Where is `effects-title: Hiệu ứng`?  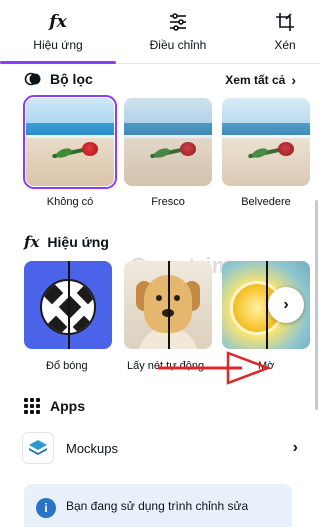
effects-title: Hiệu ứng is located at coordinates (78, 242).